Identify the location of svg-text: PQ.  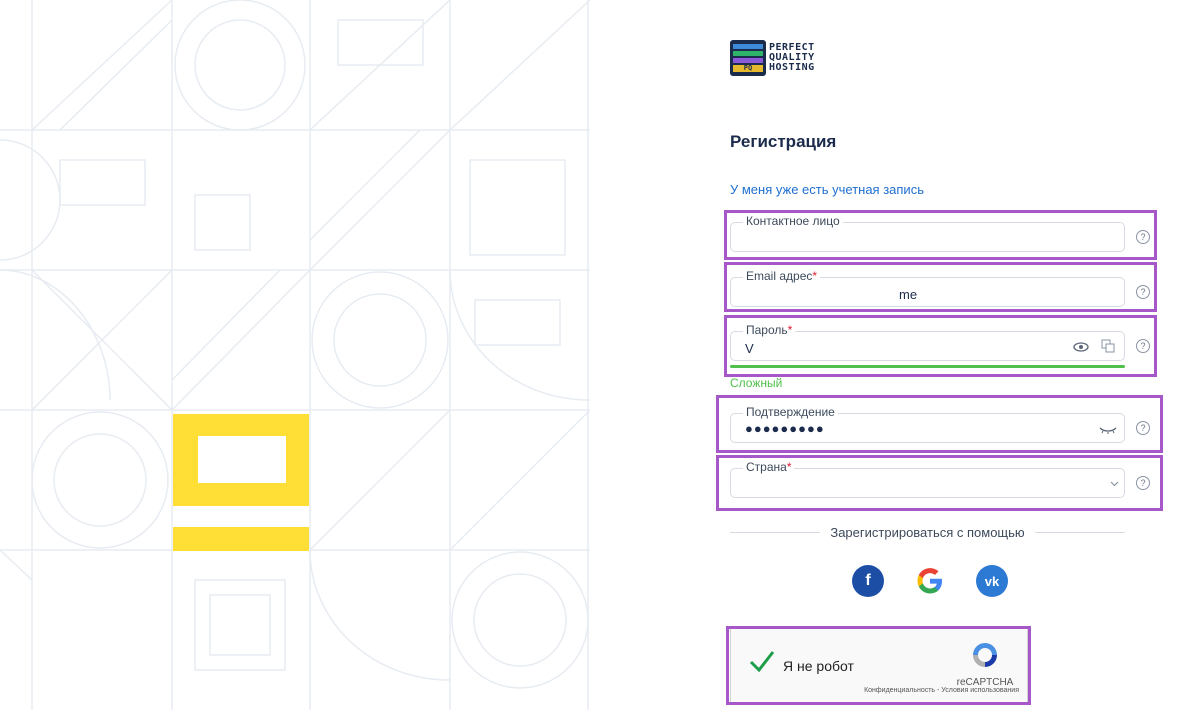
(748, 68).